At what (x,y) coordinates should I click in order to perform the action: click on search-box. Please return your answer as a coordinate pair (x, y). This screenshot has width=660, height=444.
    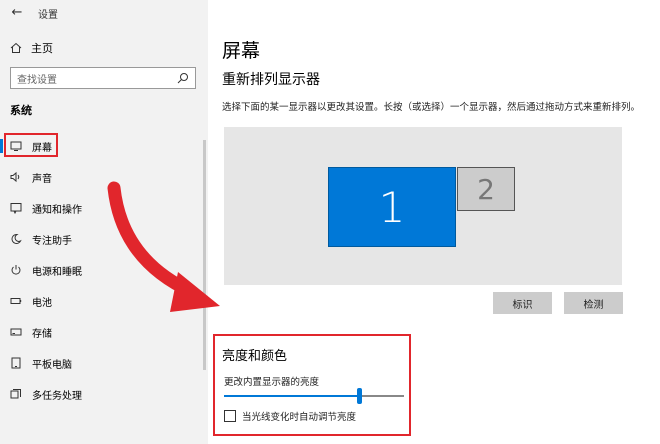
    Looking at the image, I should click on (103, 79).